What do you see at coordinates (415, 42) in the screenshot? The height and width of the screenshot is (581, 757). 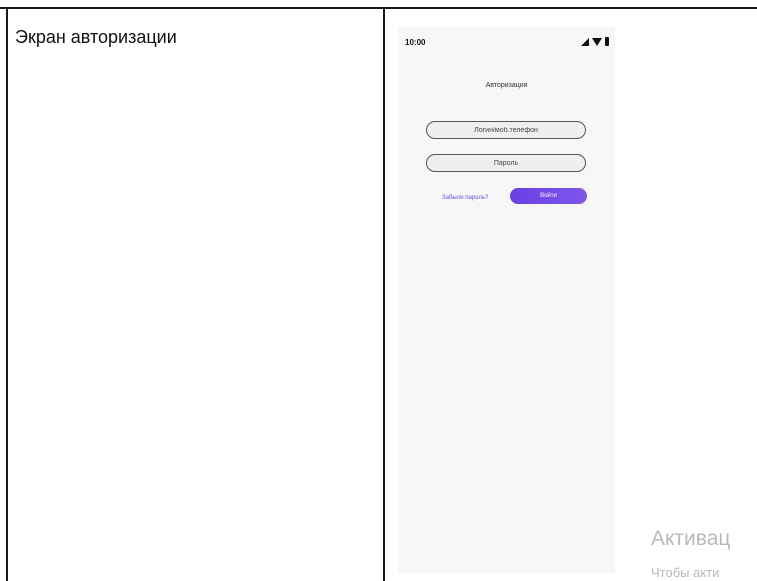 I see `status-bar-time: 10:00` at bounding box center [415, 42].